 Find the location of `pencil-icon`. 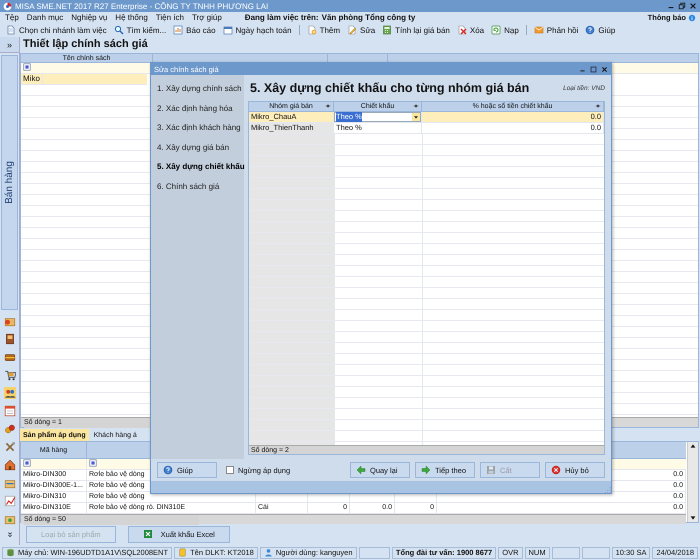

pencil-icon is located at coordinates (352, 30).